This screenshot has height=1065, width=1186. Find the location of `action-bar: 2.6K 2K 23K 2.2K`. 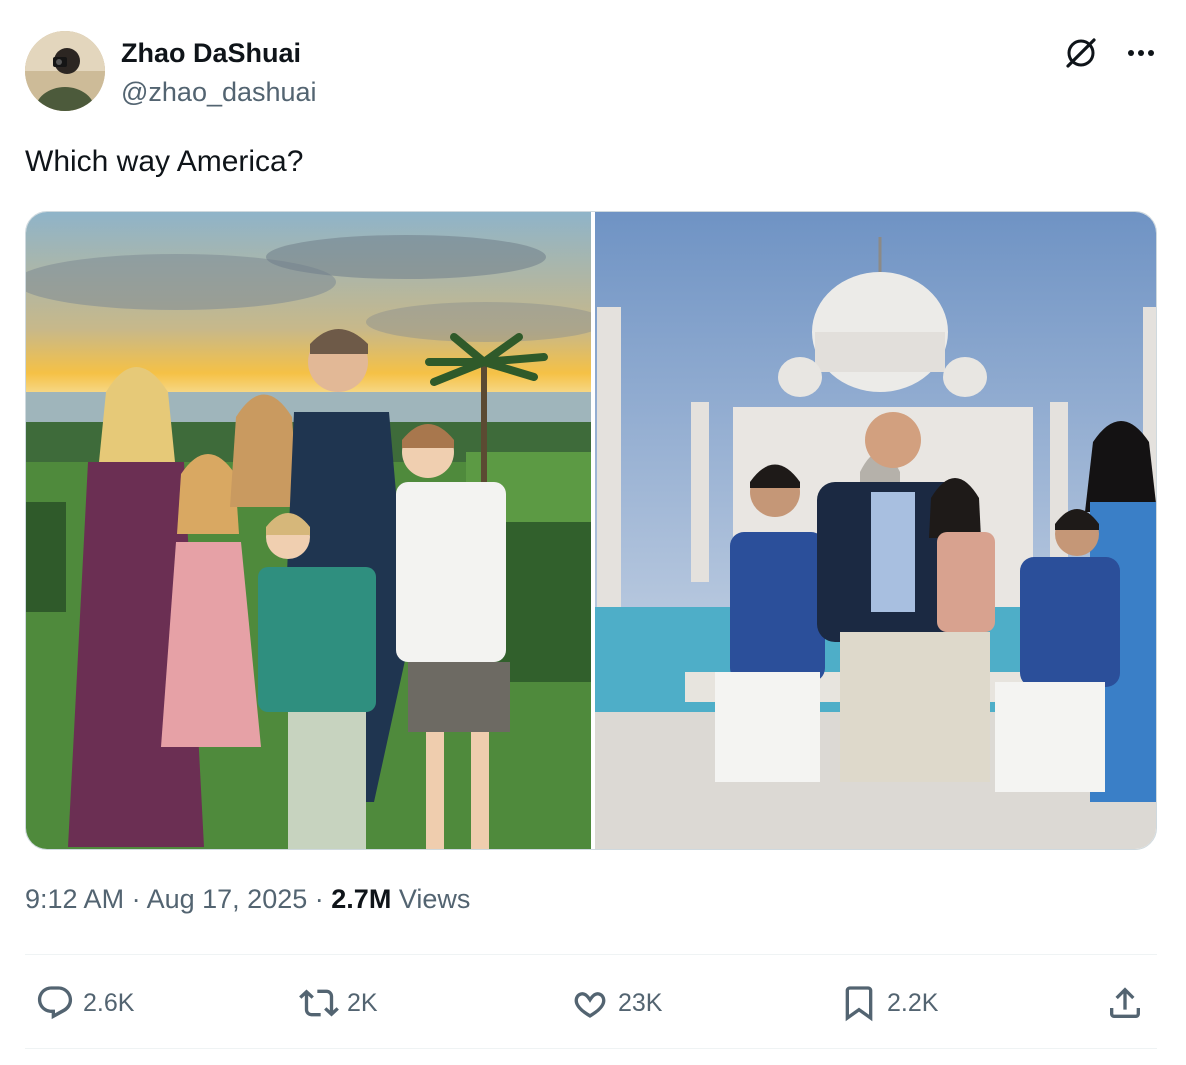

action-bar: 2.6K 2K 23K 2.2K is located at coordinates (593, 1003).